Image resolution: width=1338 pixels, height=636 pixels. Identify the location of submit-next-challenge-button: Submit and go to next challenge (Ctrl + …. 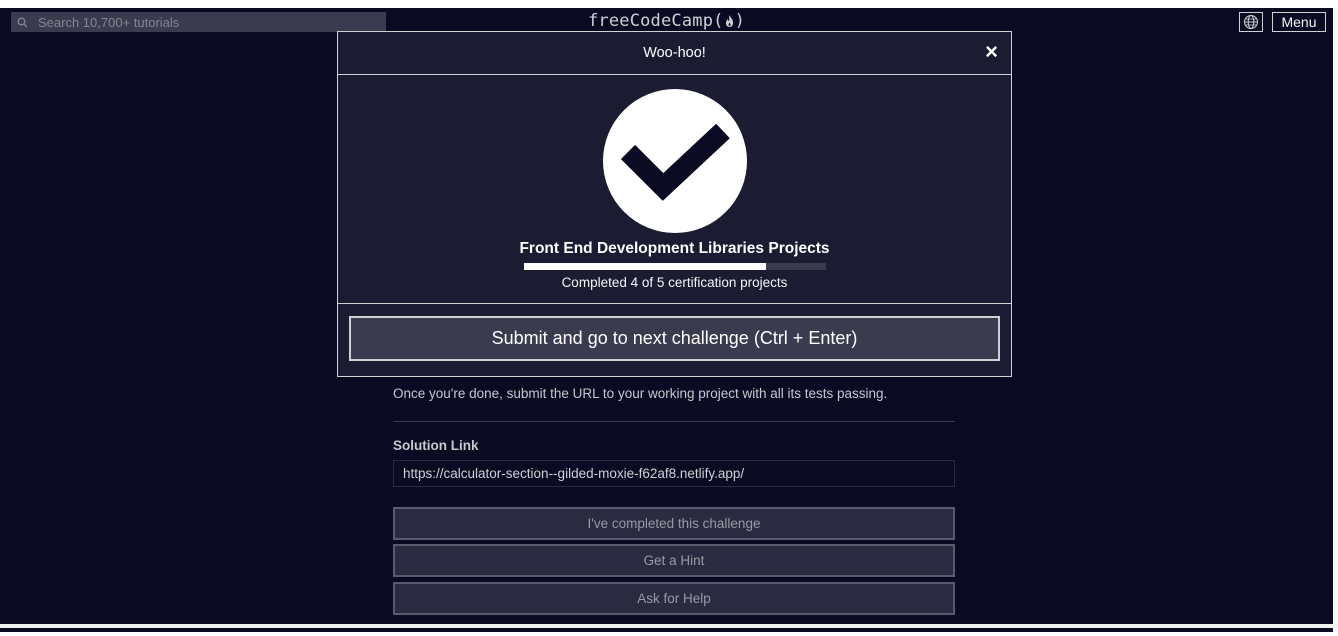
(674, 338).